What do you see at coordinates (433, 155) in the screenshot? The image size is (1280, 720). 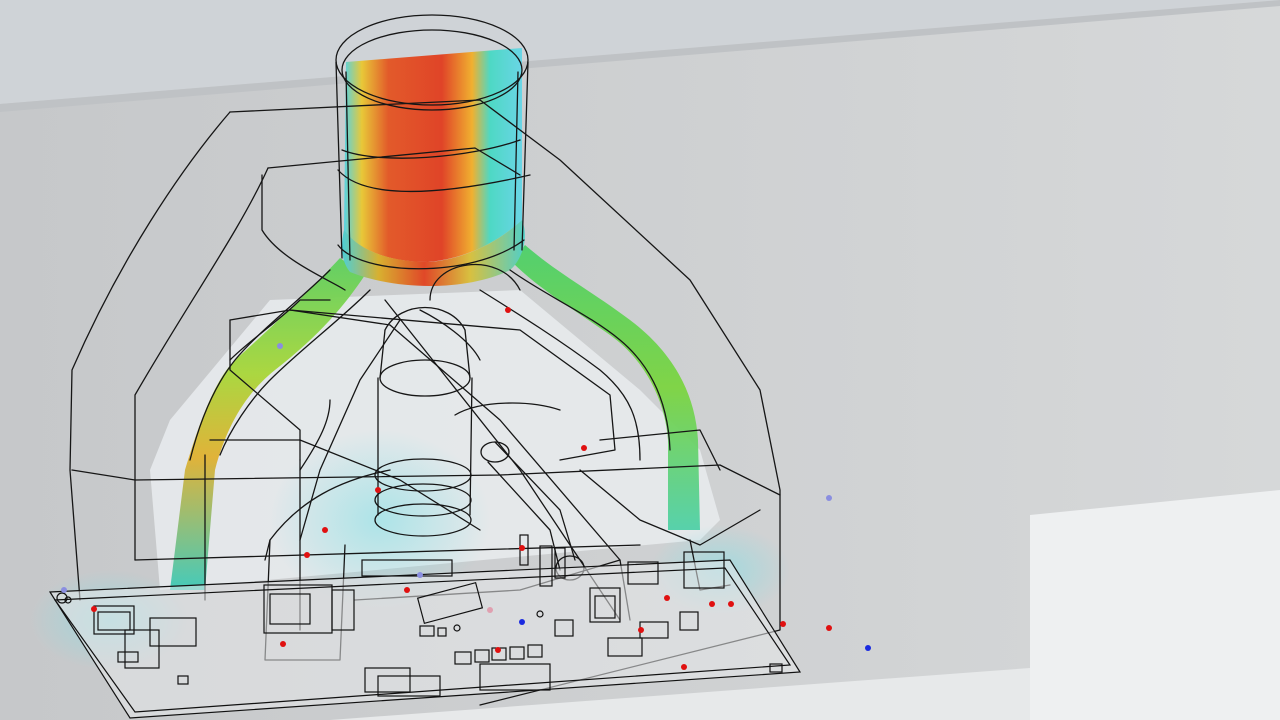 I see `flow-duct-top` at bounding box center [433, 155].